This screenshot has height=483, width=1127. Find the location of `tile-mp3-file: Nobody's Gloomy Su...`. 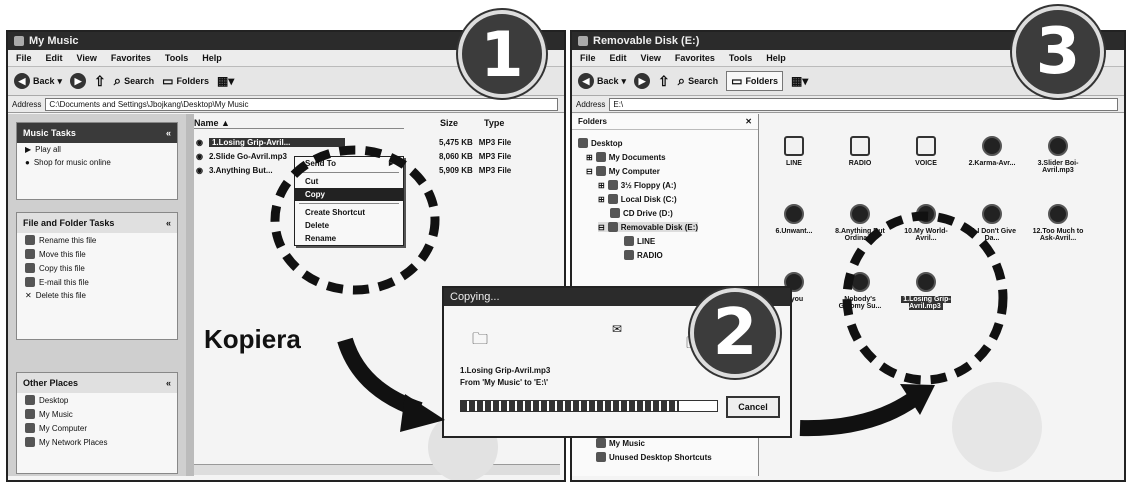

tile-mp3-file: Nobody's Gloomy Su... is located at coordinates (860, 291).